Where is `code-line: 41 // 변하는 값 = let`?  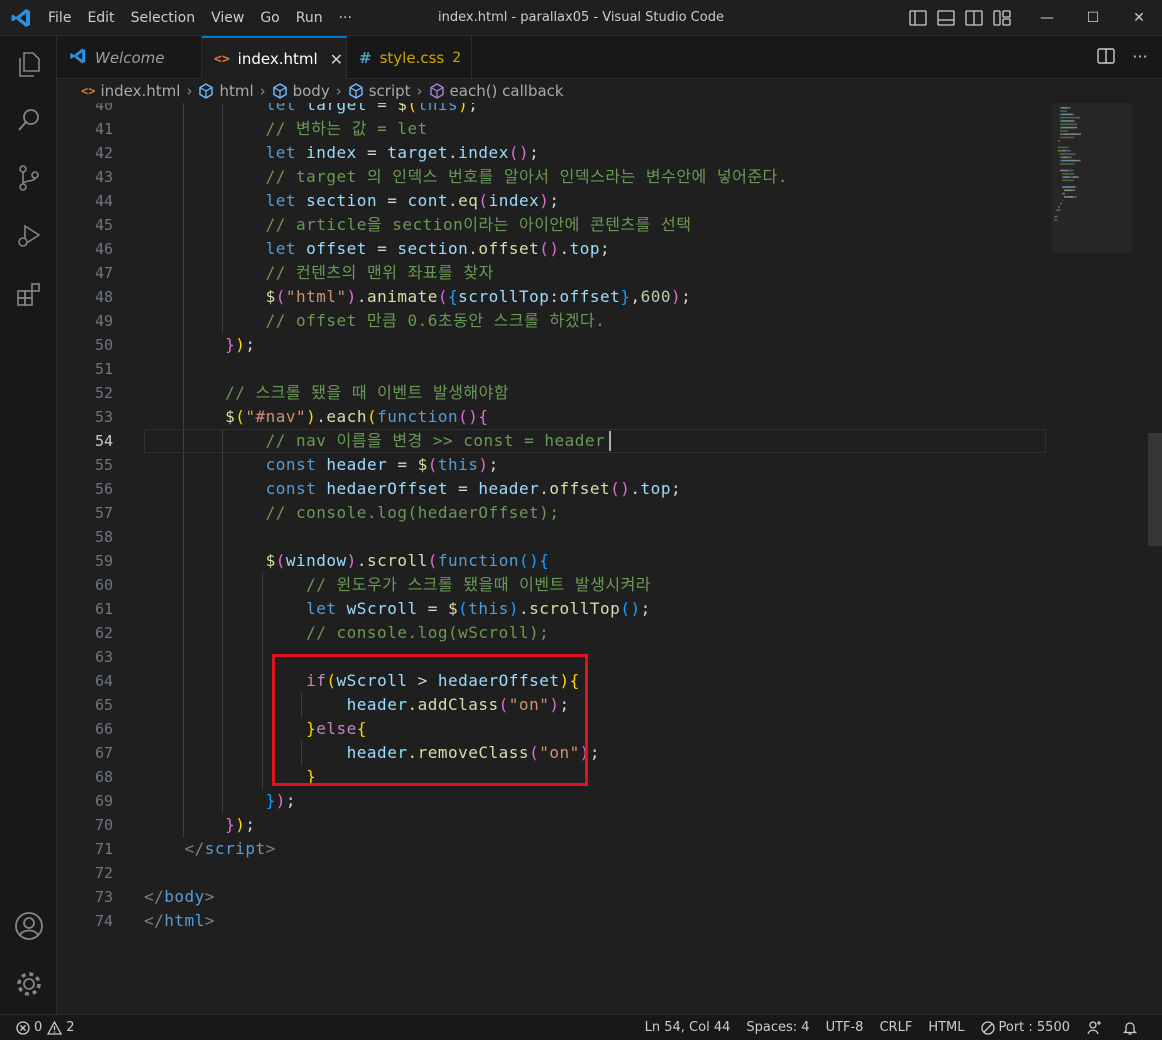 code-line: 41 // 변하는 값 = let is located at coordinates (557, 129).